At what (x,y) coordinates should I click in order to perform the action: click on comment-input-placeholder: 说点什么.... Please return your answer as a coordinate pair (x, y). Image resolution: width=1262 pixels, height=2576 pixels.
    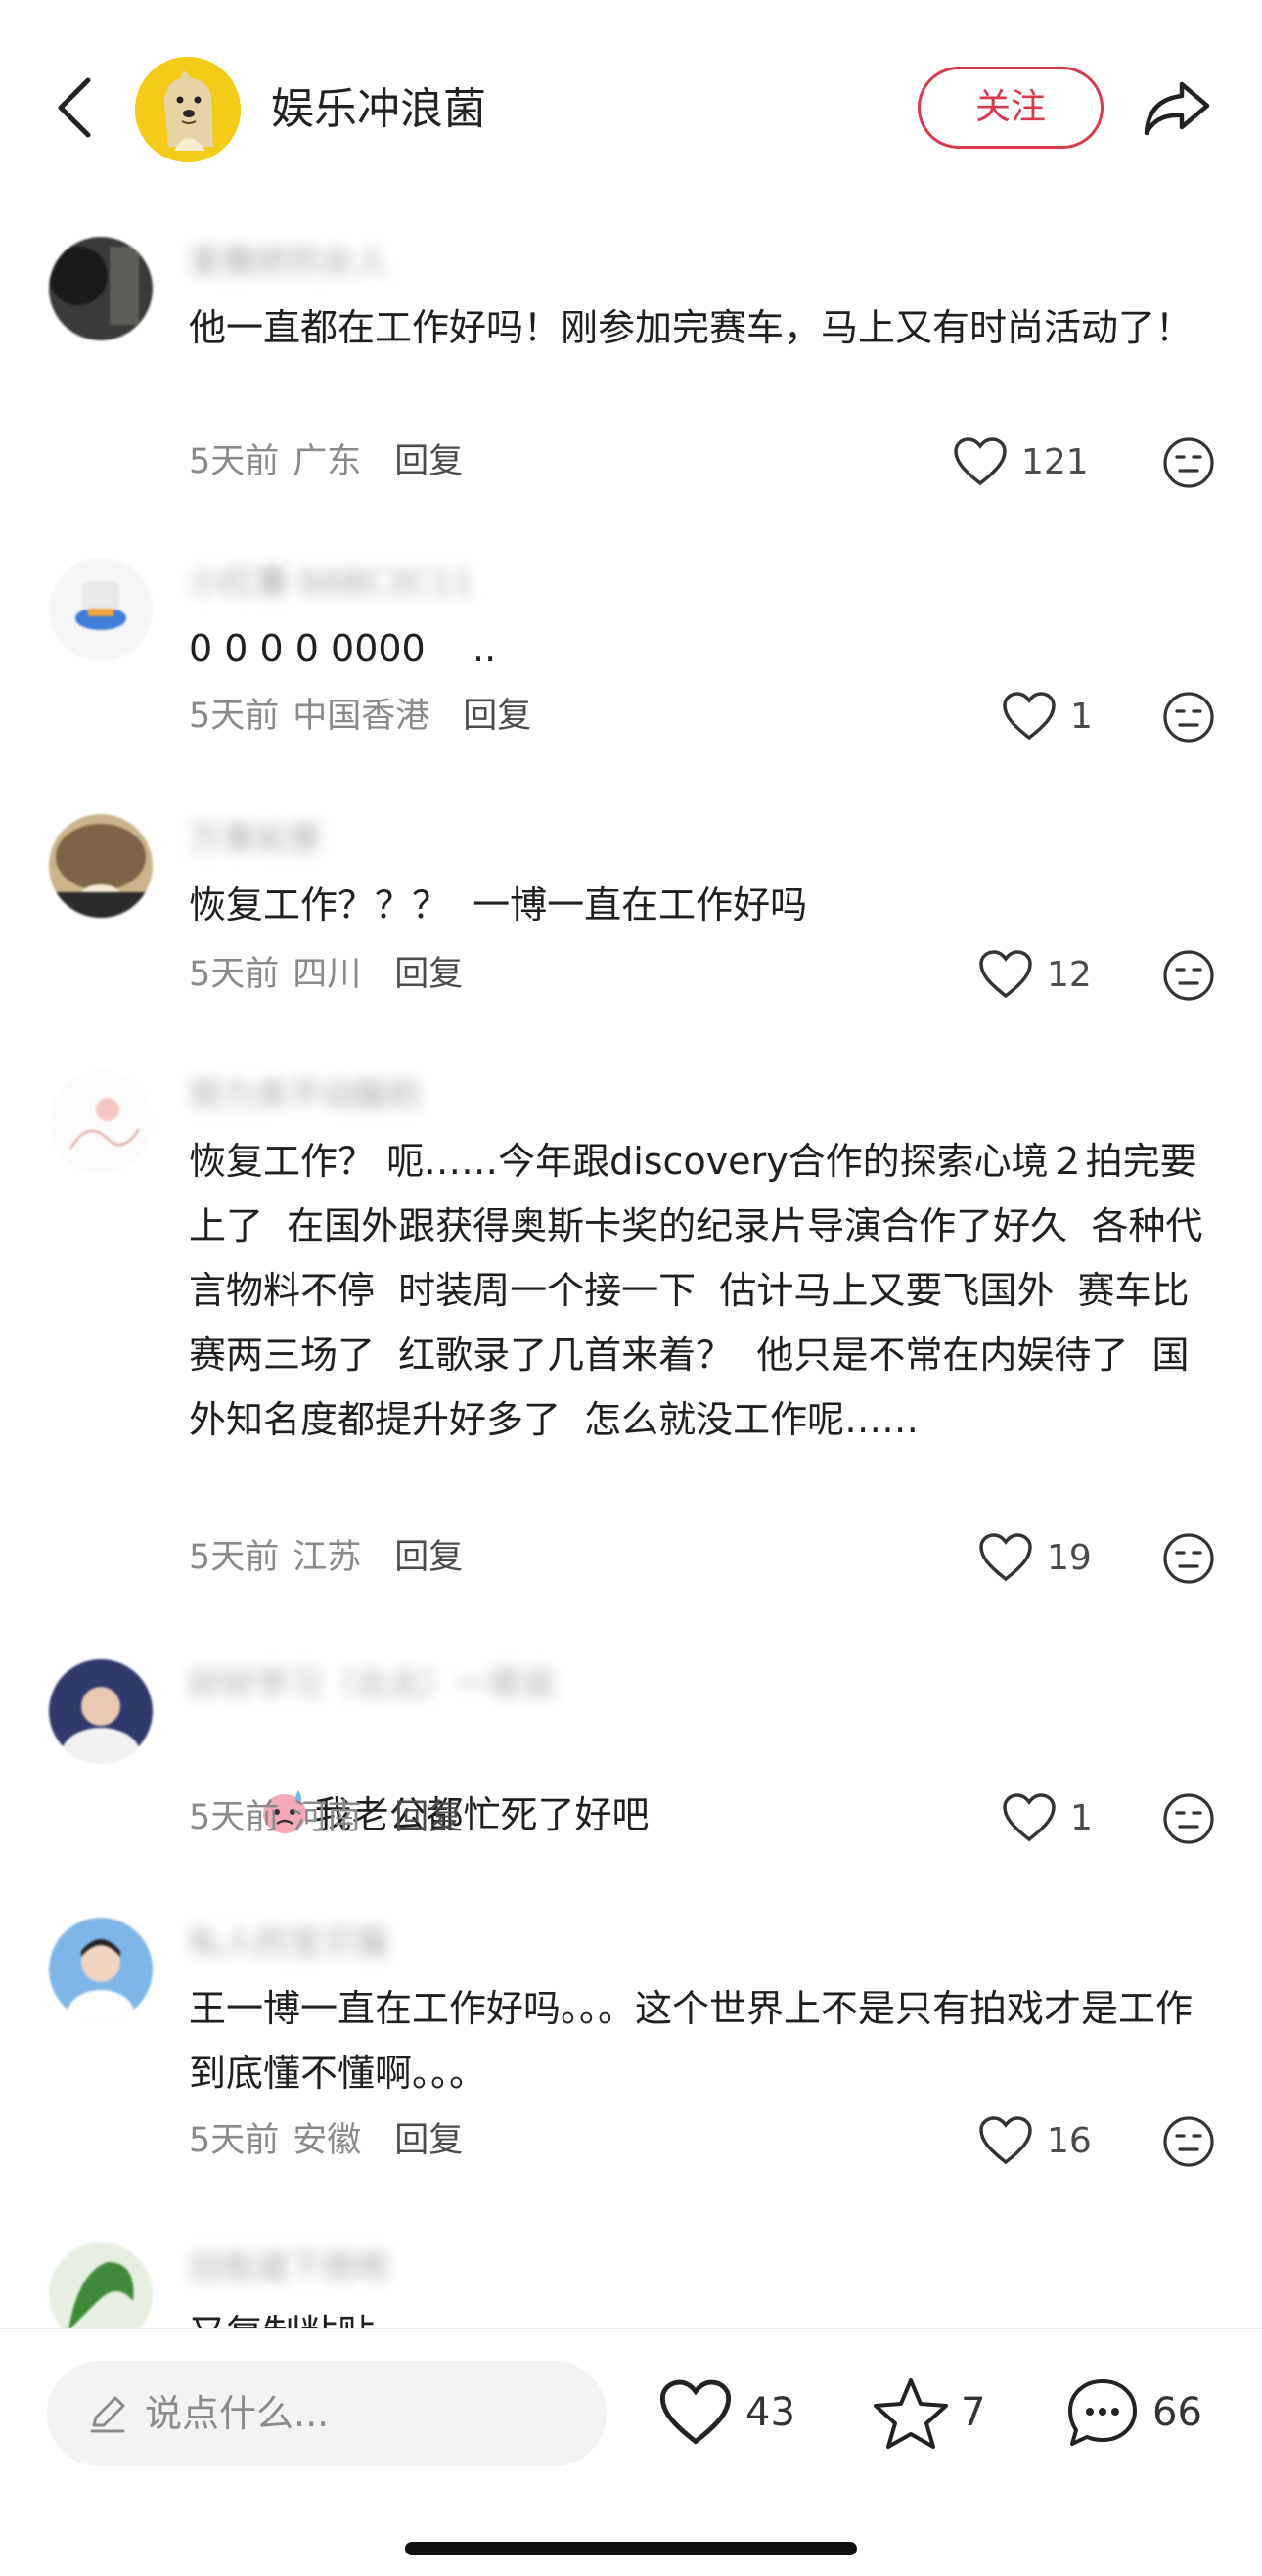
    Looking at the image, I should click on (238, 2413).